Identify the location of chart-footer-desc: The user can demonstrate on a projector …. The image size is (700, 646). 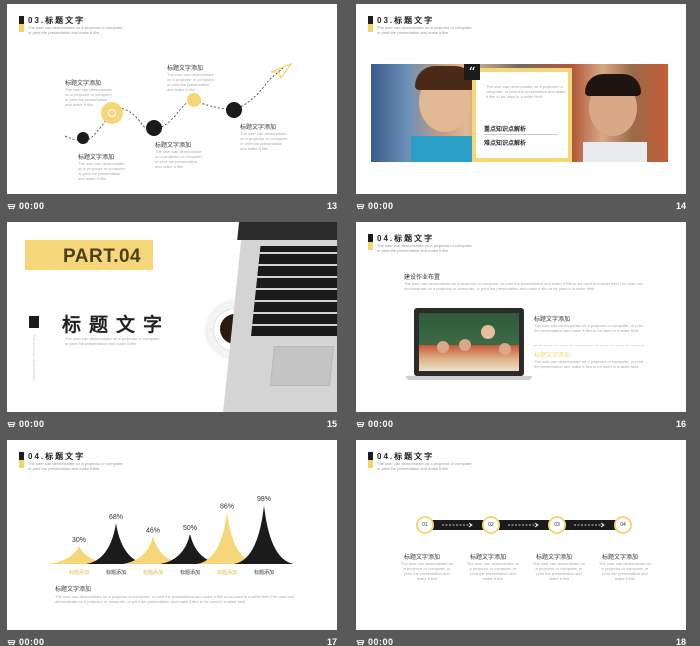
(174, 599).